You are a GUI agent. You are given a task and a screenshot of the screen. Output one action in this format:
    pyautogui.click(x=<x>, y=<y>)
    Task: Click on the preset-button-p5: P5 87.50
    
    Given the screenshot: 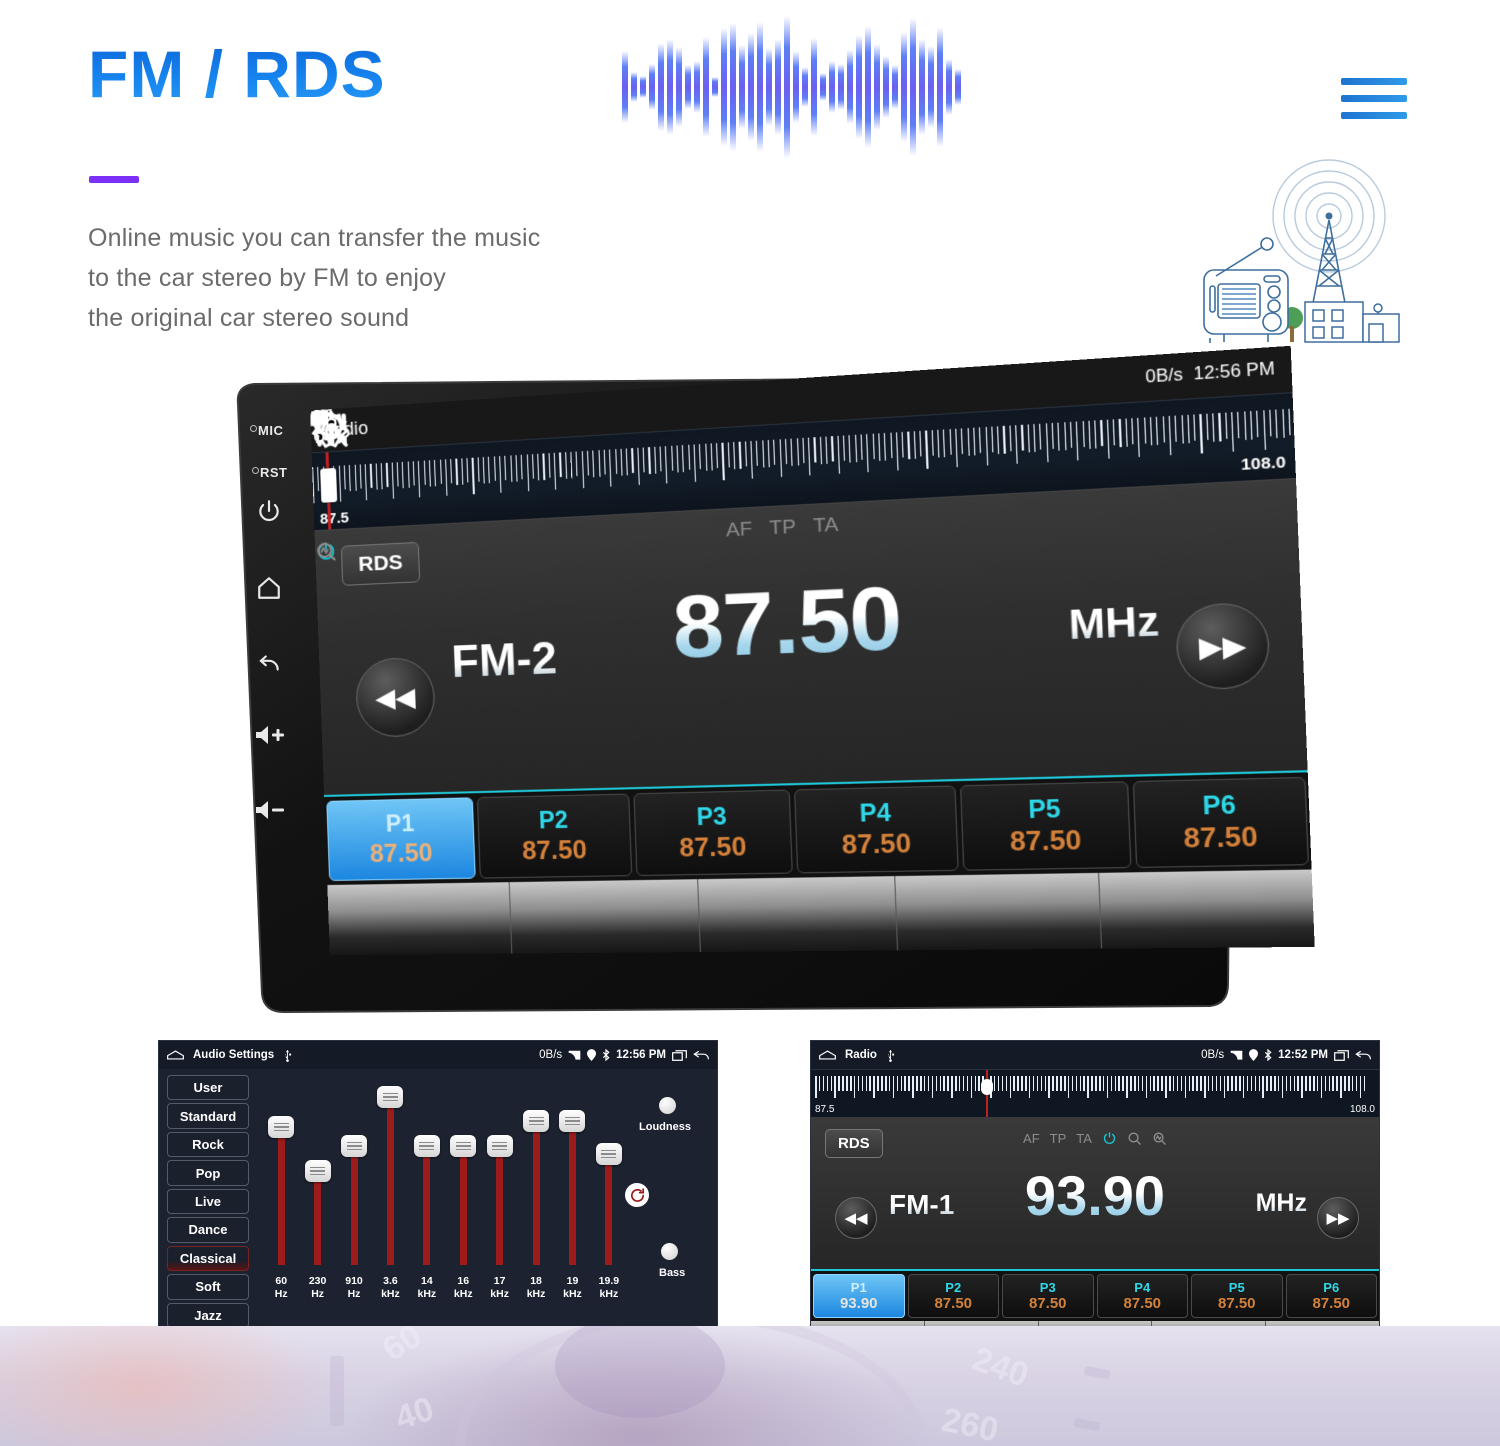 What is the action you would take?
    pyautogui.click(x=1046, y=826)
    